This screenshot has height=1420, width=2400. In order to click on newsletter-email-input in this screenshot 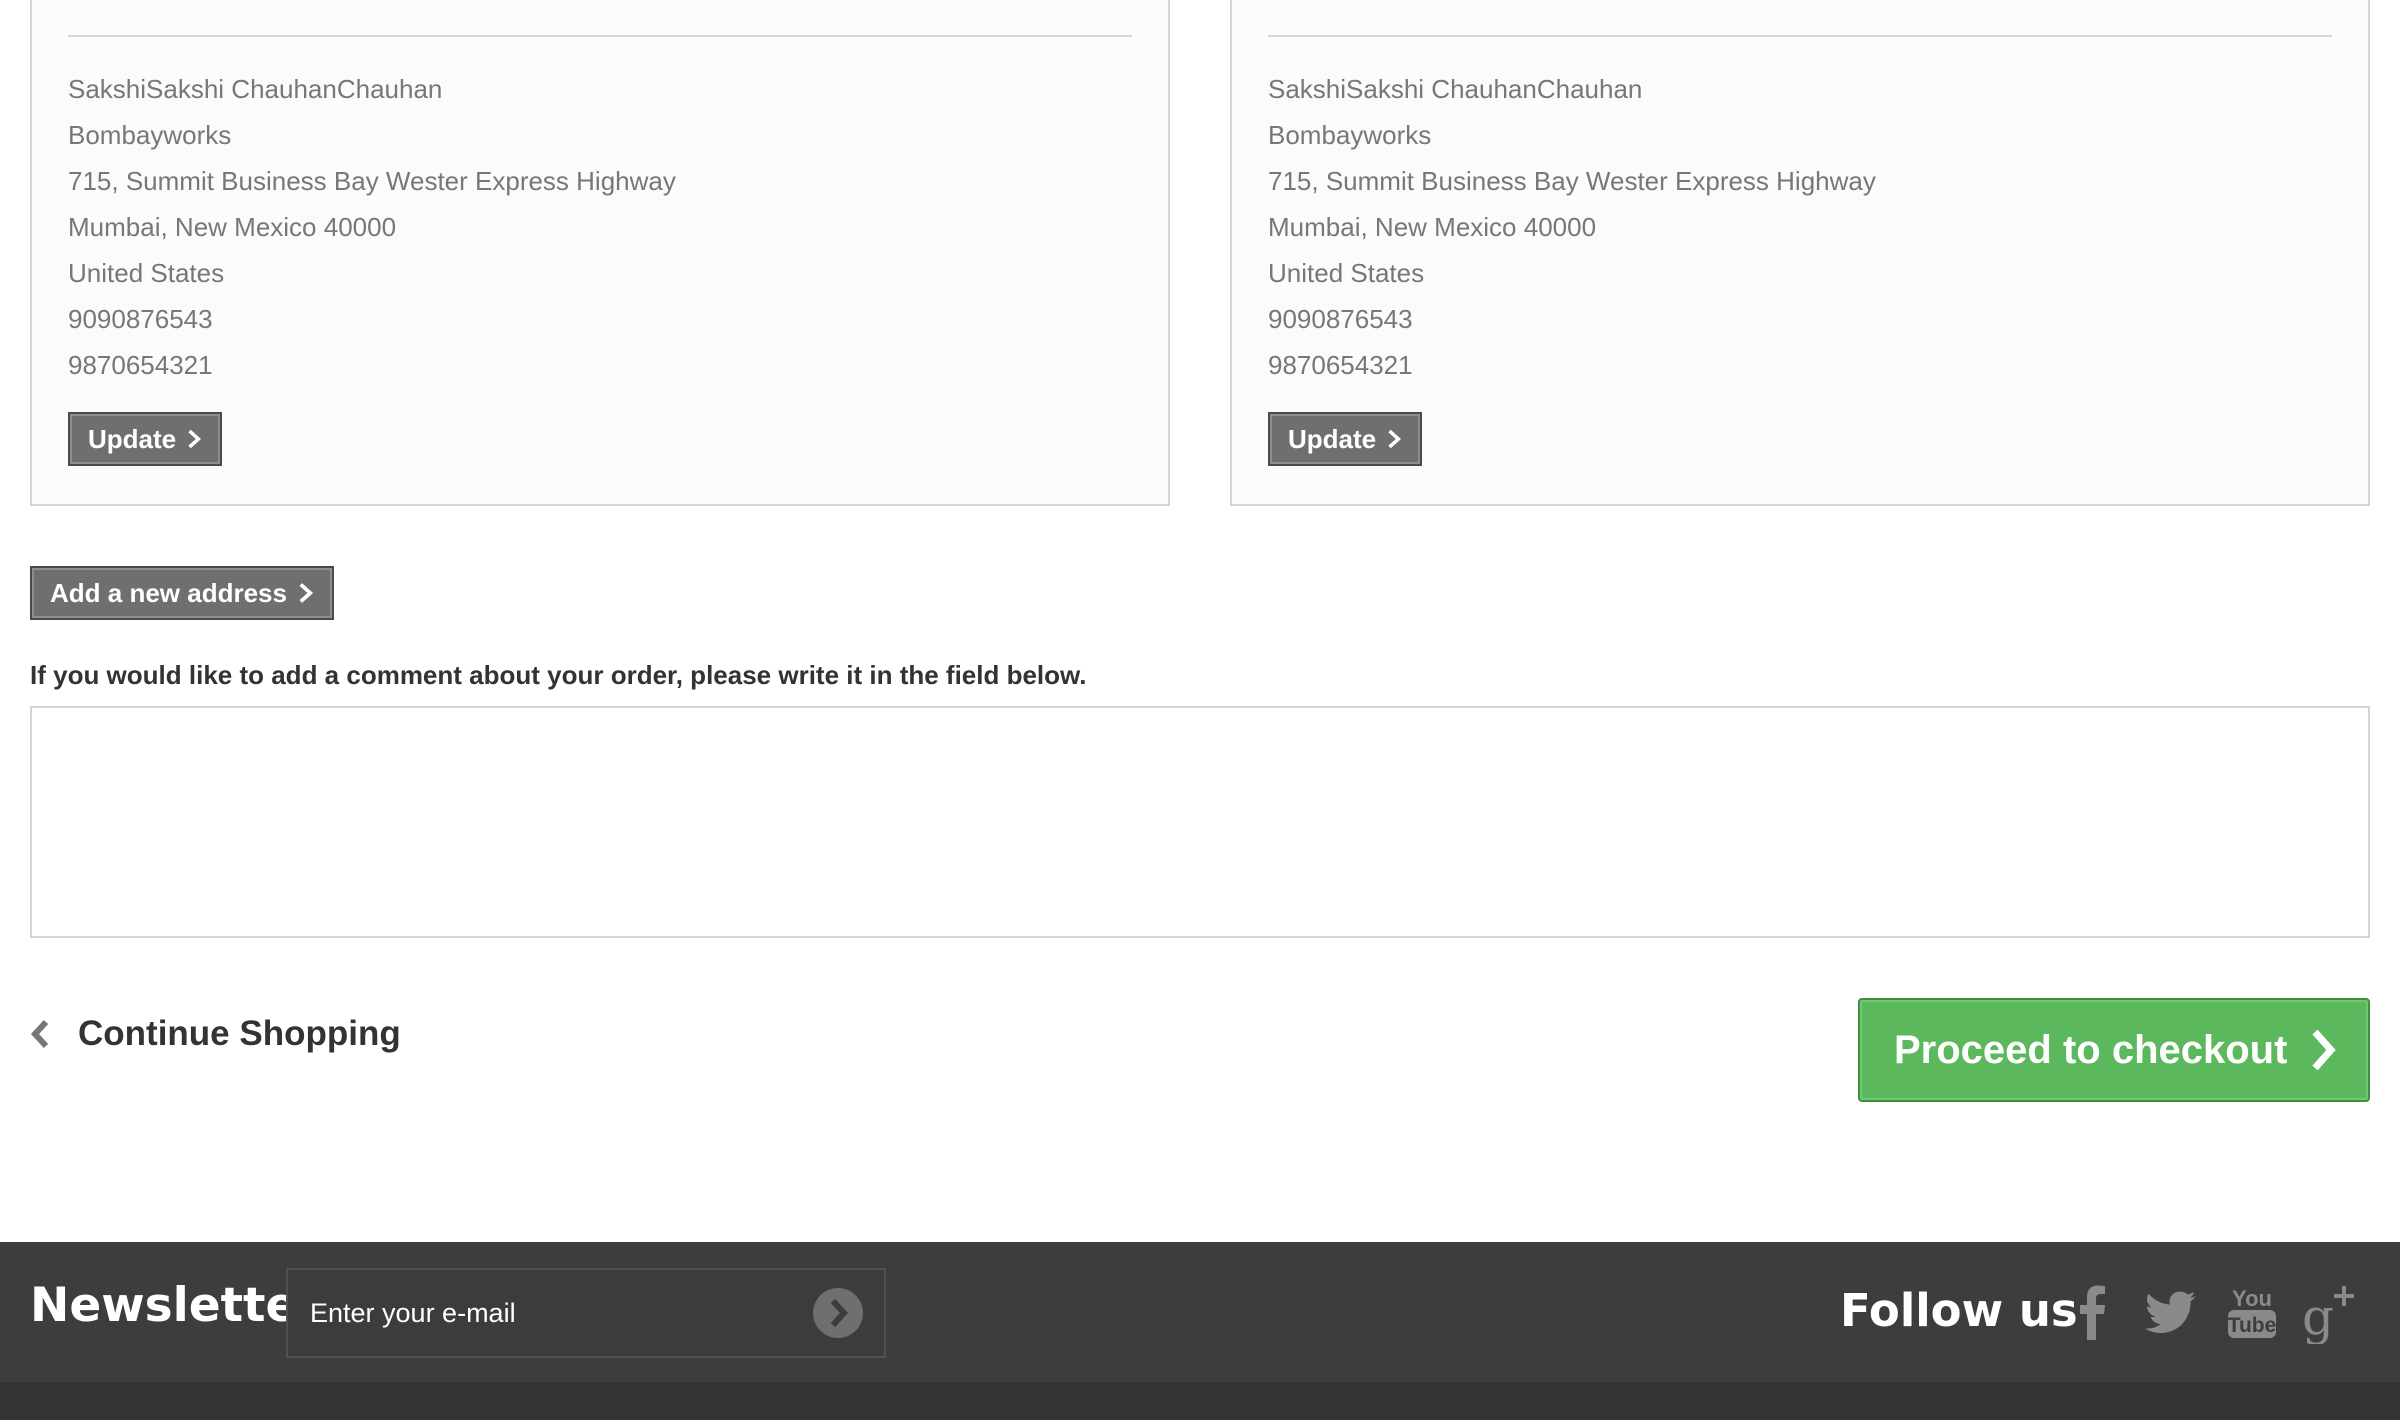, I will do `click(550, 1313)`.